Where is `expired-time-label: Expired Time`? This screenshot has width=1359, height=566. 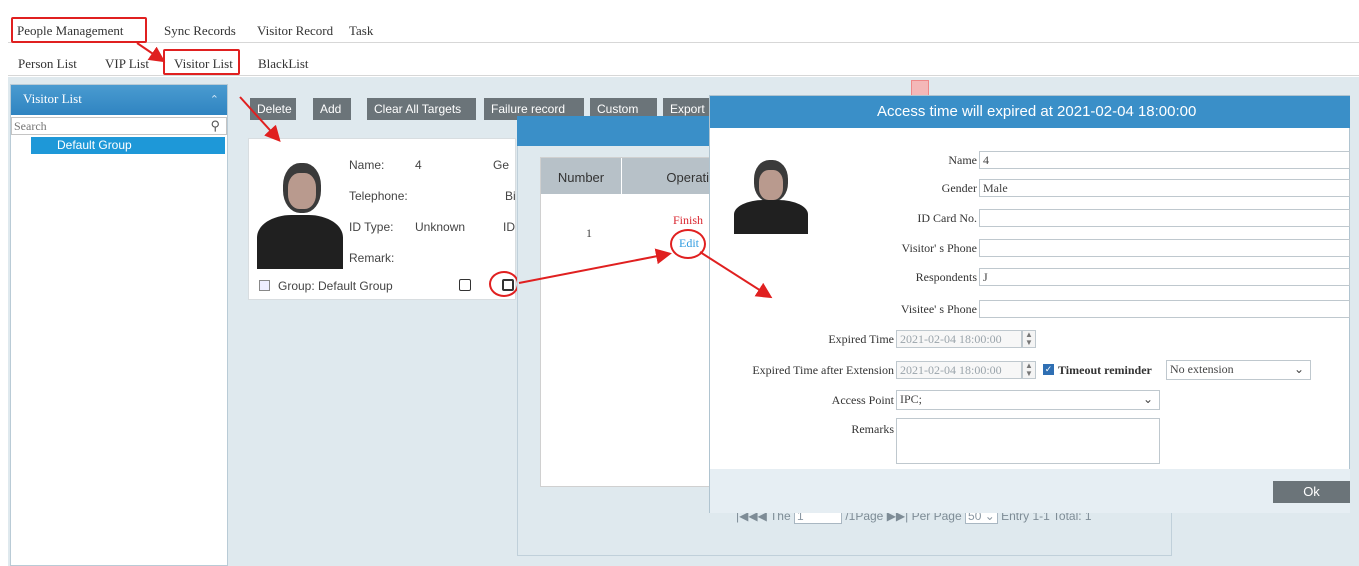
expired-time-label: Expired Time is located at coordinates (861, 339).